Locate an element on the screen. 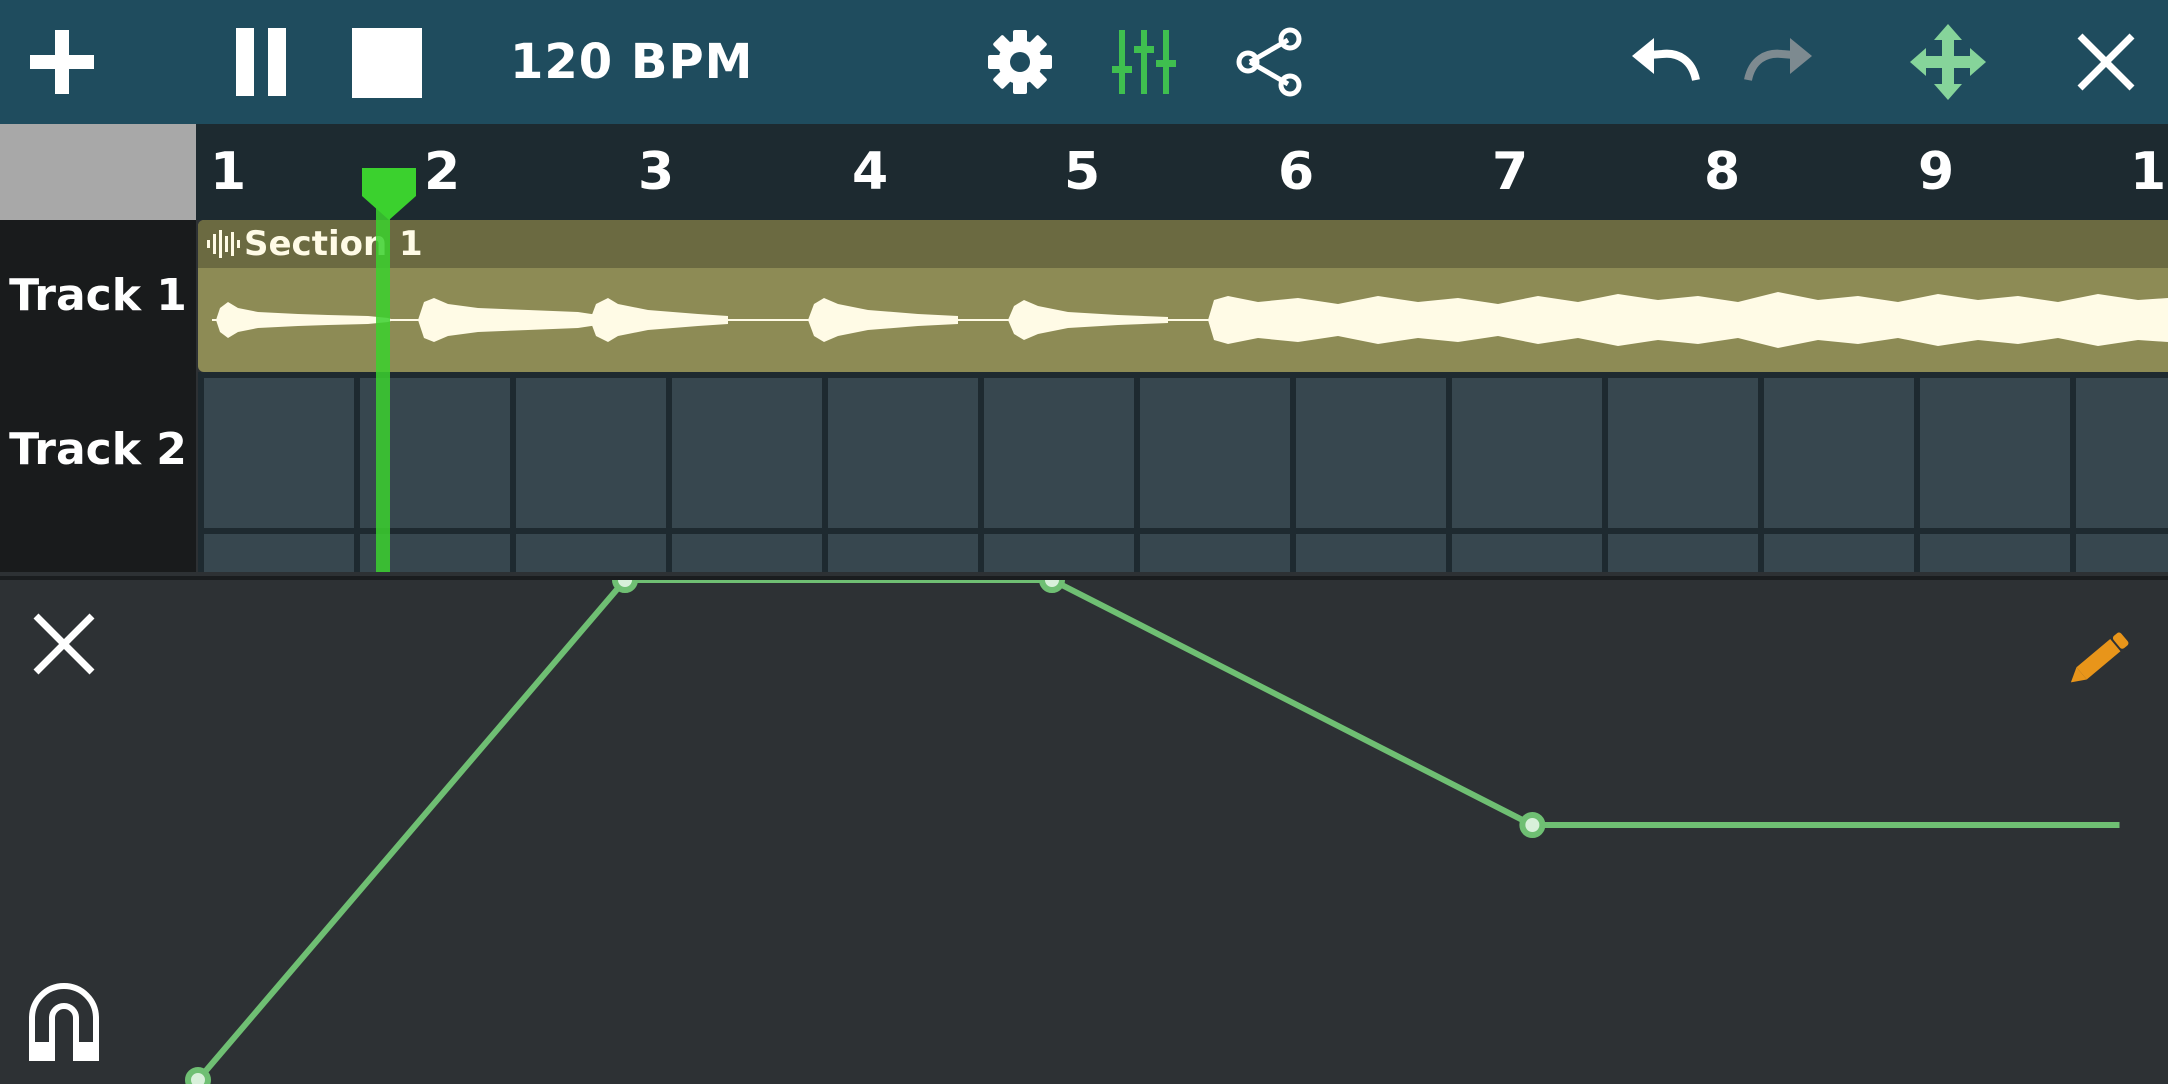 This screenshot has width=2168, height=1084. bar-number: 3 is located at coordinates (656, 172).